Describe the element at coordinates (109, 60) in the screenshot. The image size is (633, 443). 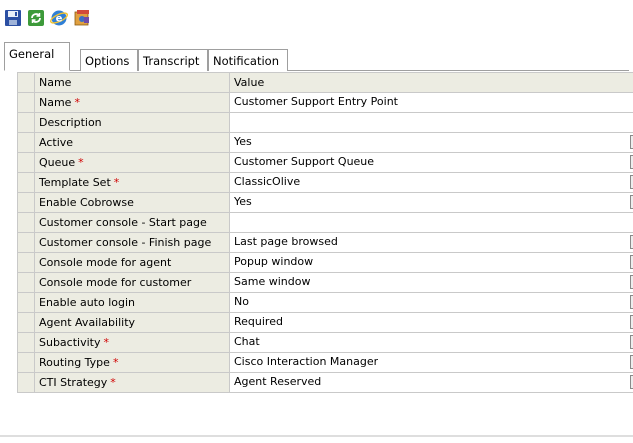
I see `tab-options: Options` at that location.